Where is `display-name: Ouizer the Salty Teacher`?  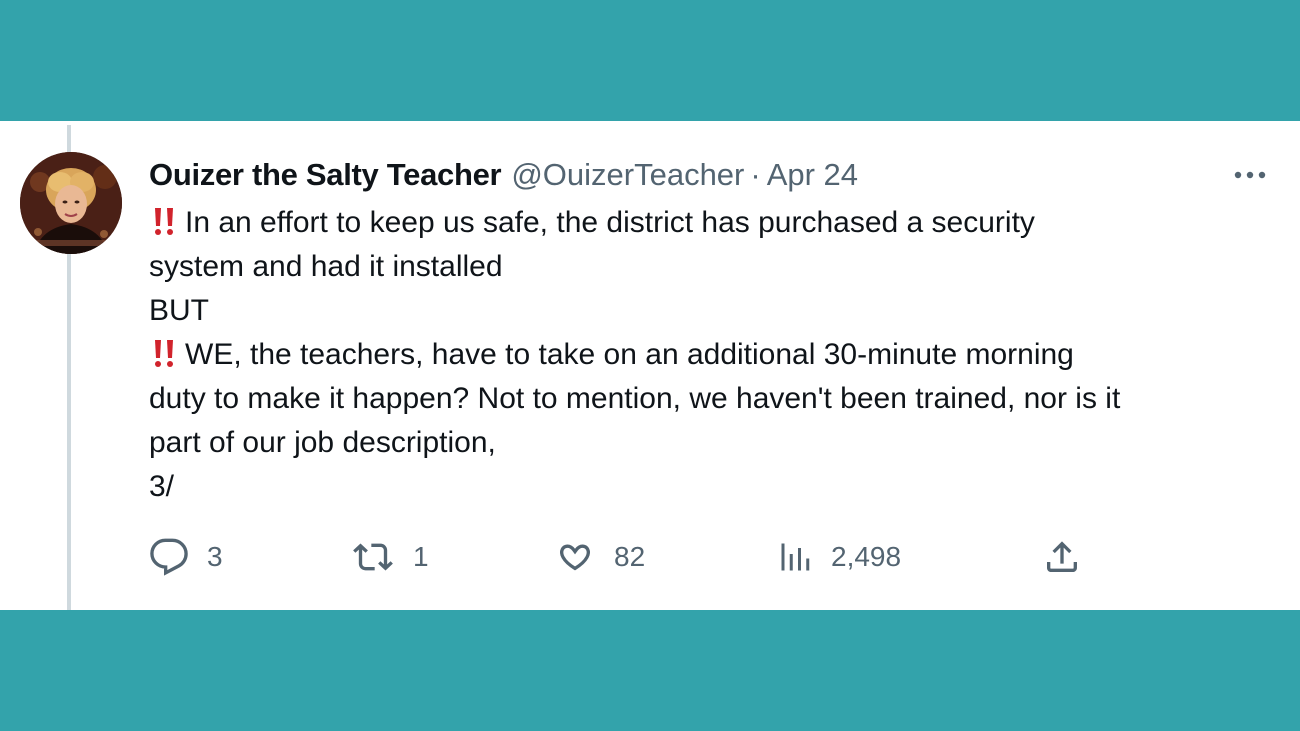 display-name: Ouizer the Salty Teacher is located at coordinates (325, 175).